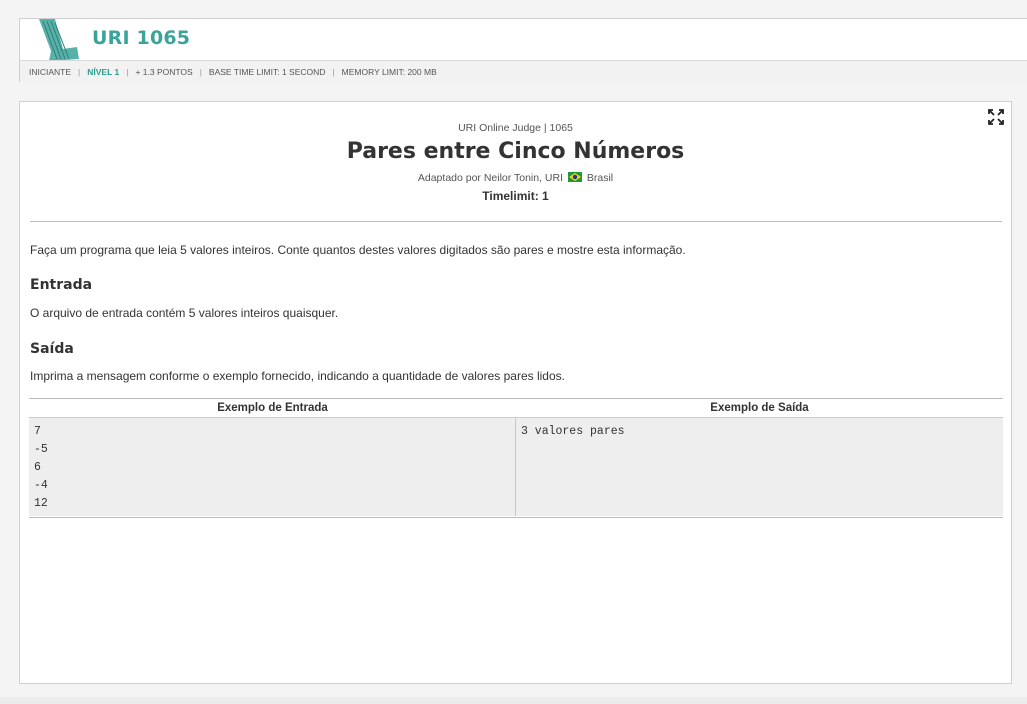  Describe the element at coordinates (516, 221) in the screenshot. I see `divider` at that location.